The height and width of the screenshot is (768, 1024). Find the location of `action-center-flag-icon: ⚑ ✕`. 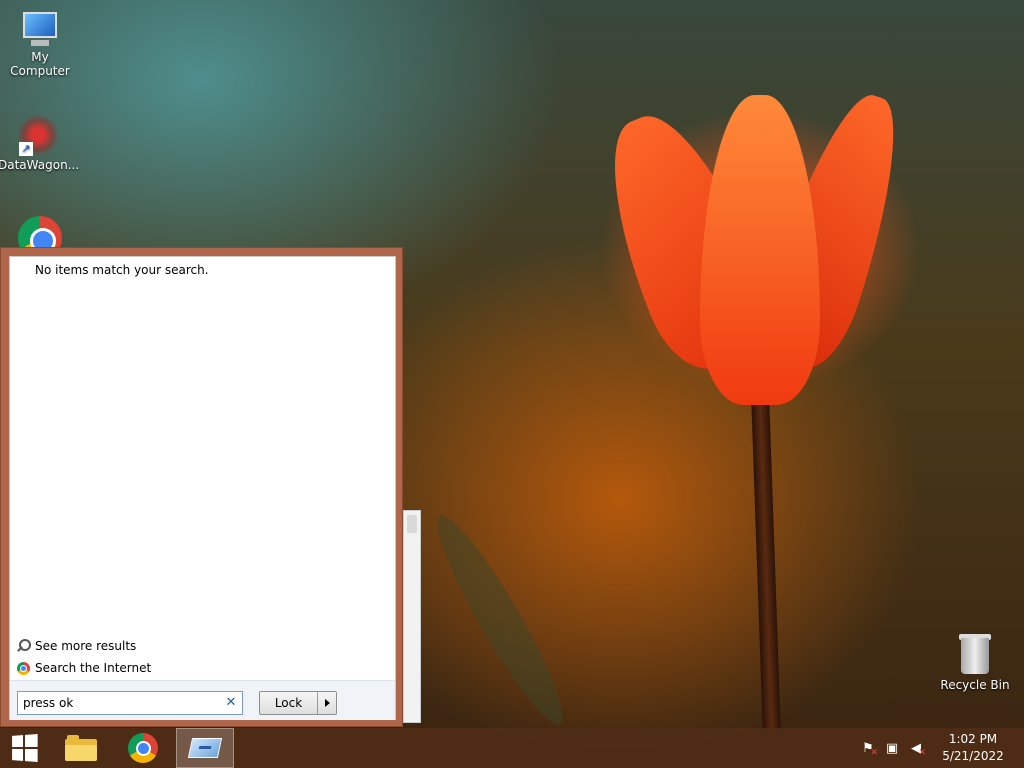

action-center-flag-icon: ⚑ ✕ is located at coordinates (868, 748).